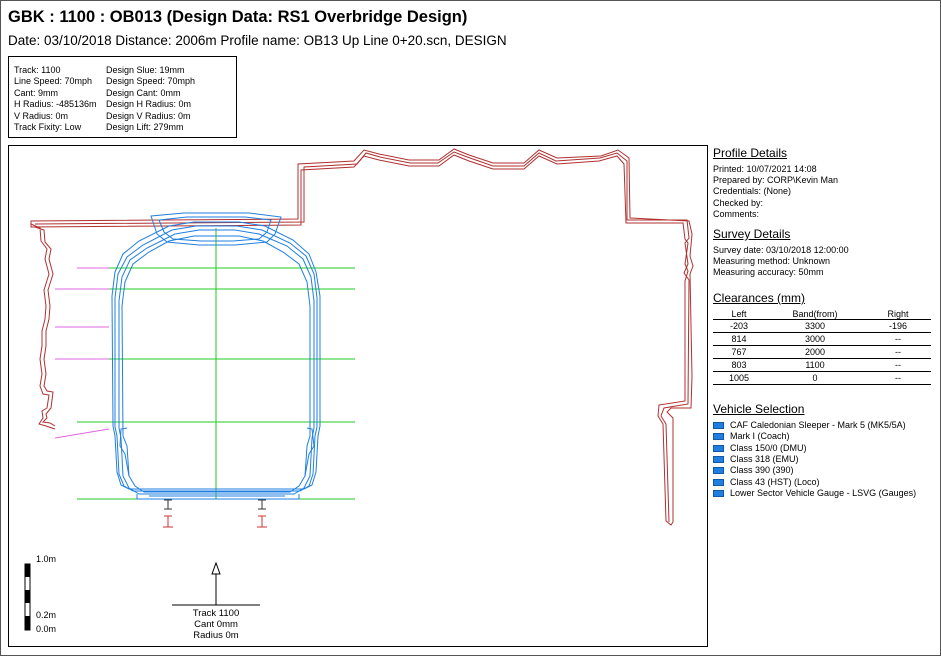 Image resolution: width=941 pixels, height=656 pixels. Describe the element at coordinates (815, 352) in the screenshot. I see `table-cell: 2000` at that location.